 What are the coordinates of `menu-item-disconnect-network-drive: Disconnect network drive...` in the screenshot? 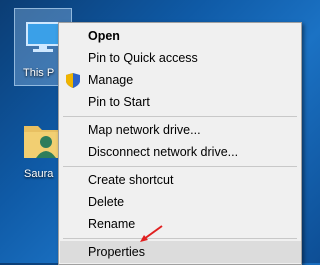 It's located at (180, 152).